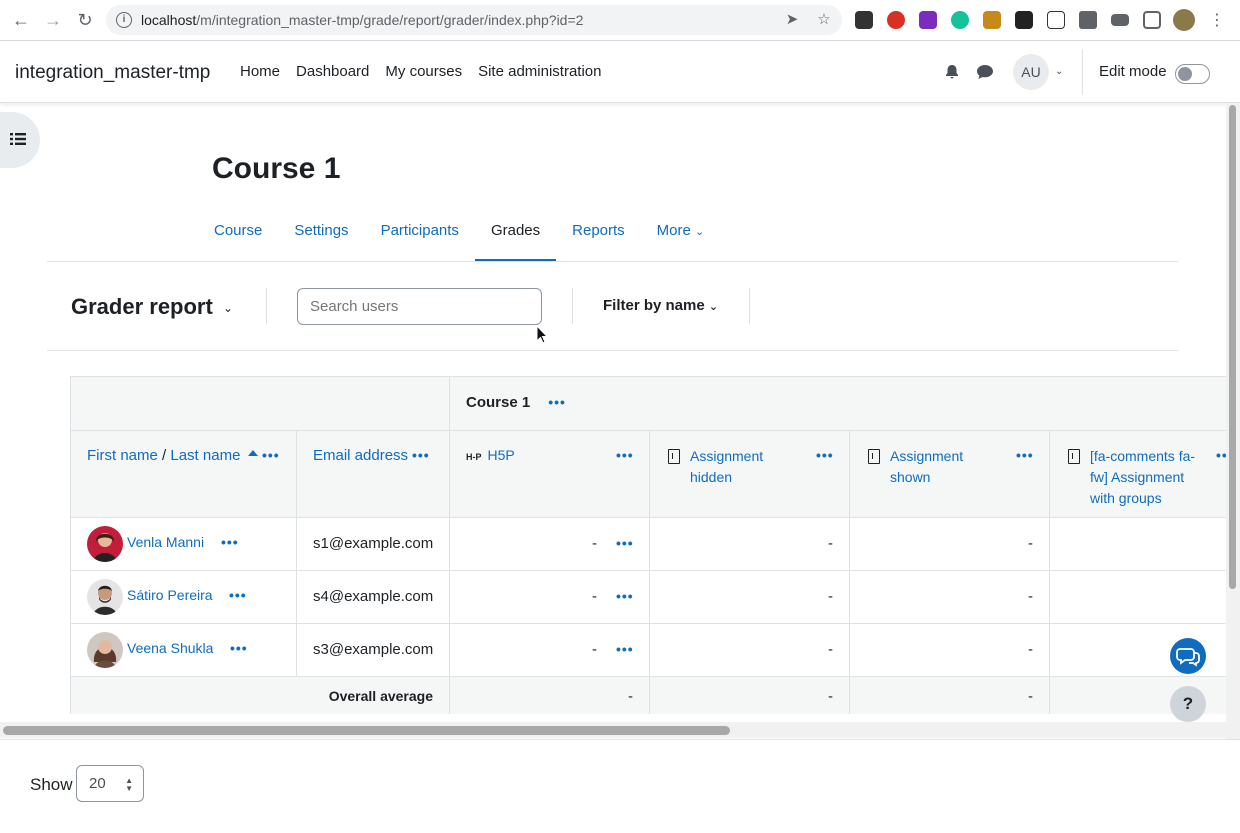 The image size is (1240, 833). Describe the element at coordinates (1056, 20) in the screenshot. I see `pull-extension-icon` at that location.